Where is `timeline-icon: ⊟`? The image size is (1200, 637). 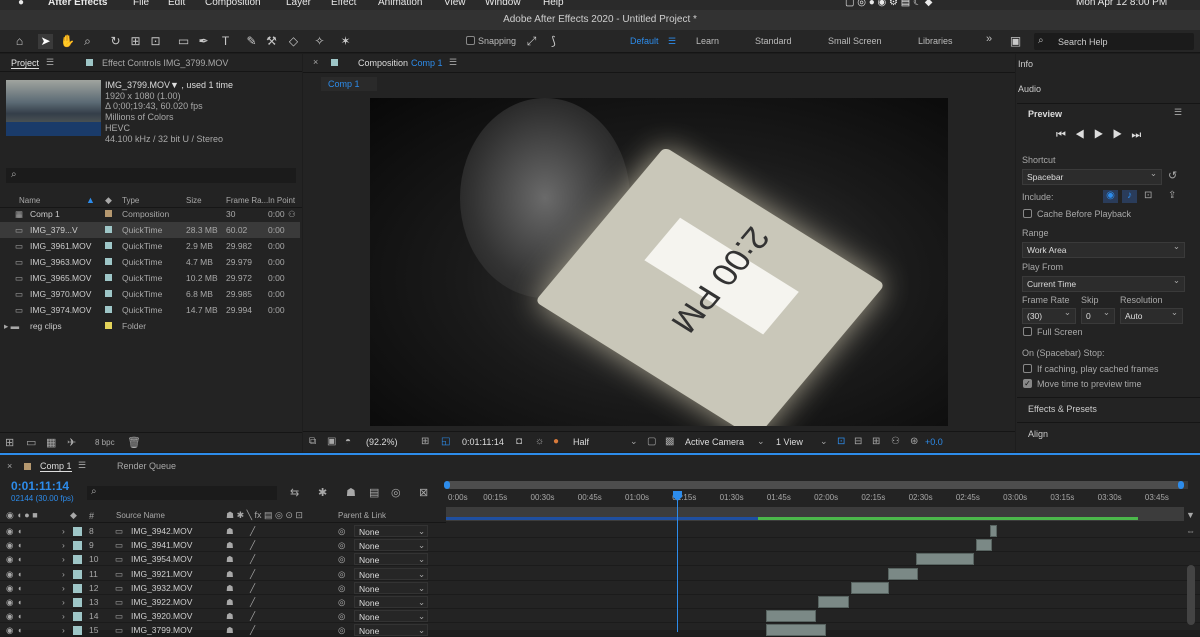
timeline-icon: ⊟ is located at coordinates (858, 441).